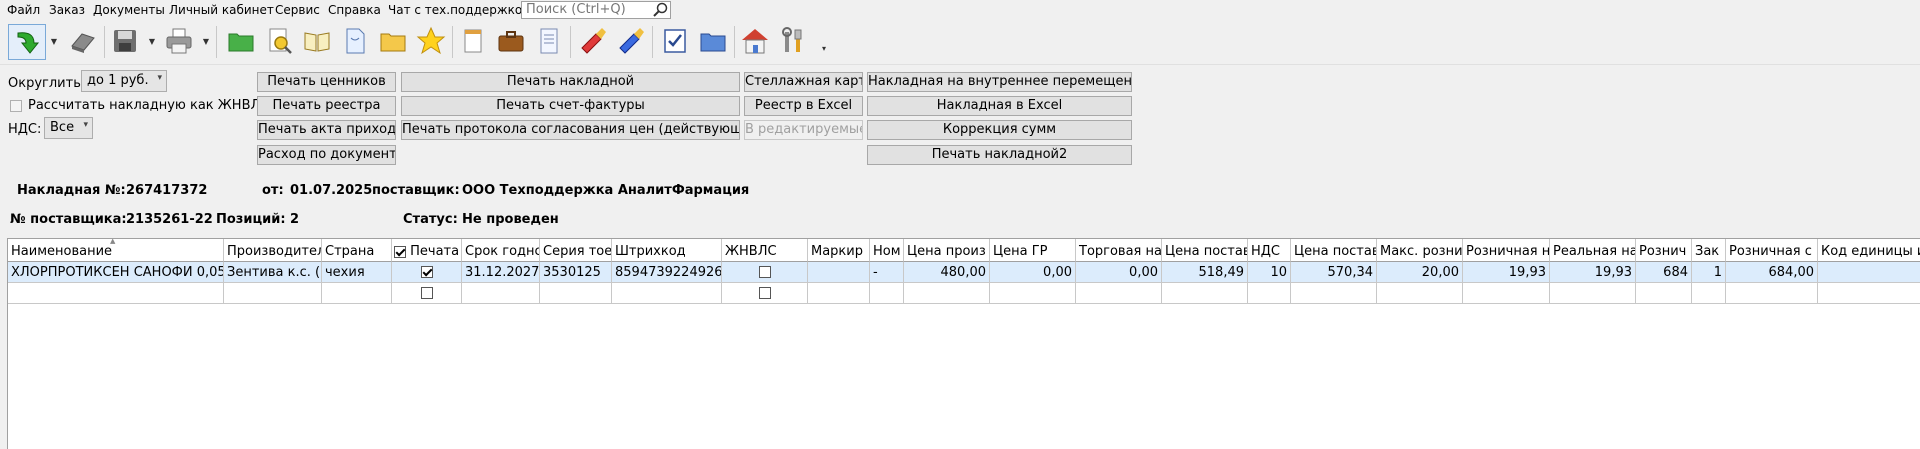 This screenshot has width=1920, height=449. I want to click on invoice-excel-button: Накладная в Excel, so click(999, 106).